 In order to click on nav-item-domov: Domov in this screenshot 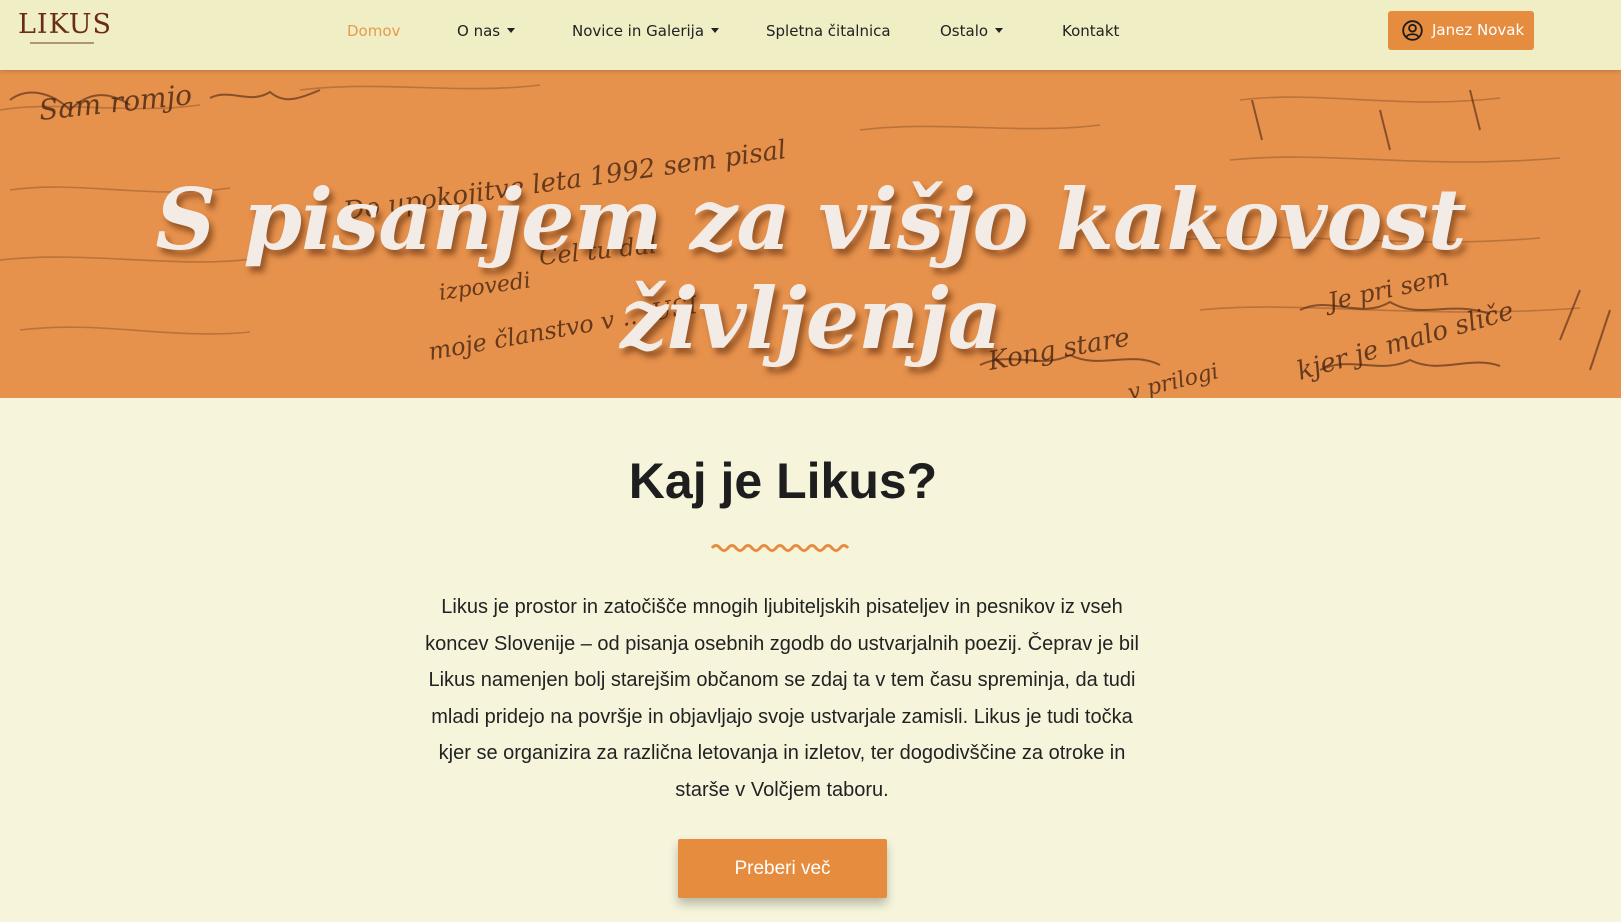, I will do `click(373, 31)`.